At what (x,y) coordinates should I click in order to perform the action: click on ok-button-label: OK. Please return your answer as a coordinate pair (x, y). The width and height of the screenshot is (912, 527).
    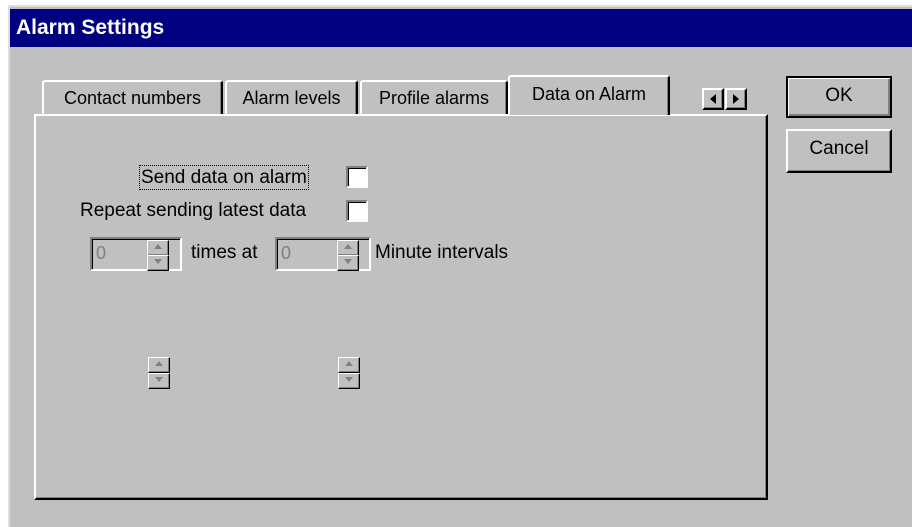
    Looking at the image, I should click on (839, 95).